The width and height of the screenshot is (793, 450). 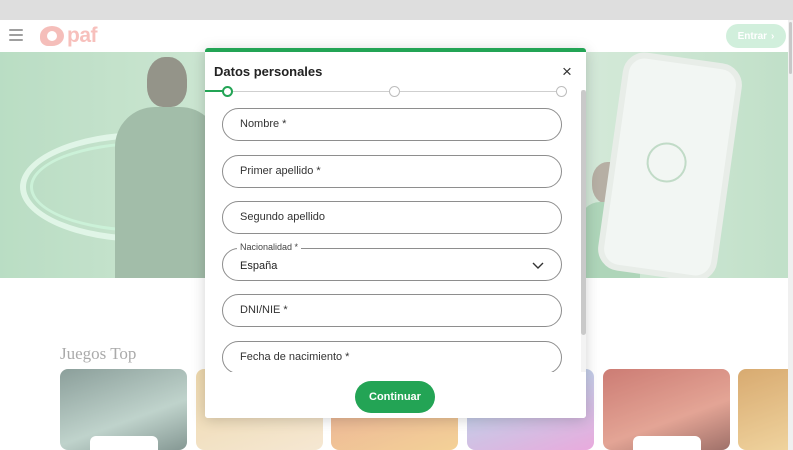 I want to click on dni-nie-placeholder: DNI/NIE *, so click(x=264, y=310).